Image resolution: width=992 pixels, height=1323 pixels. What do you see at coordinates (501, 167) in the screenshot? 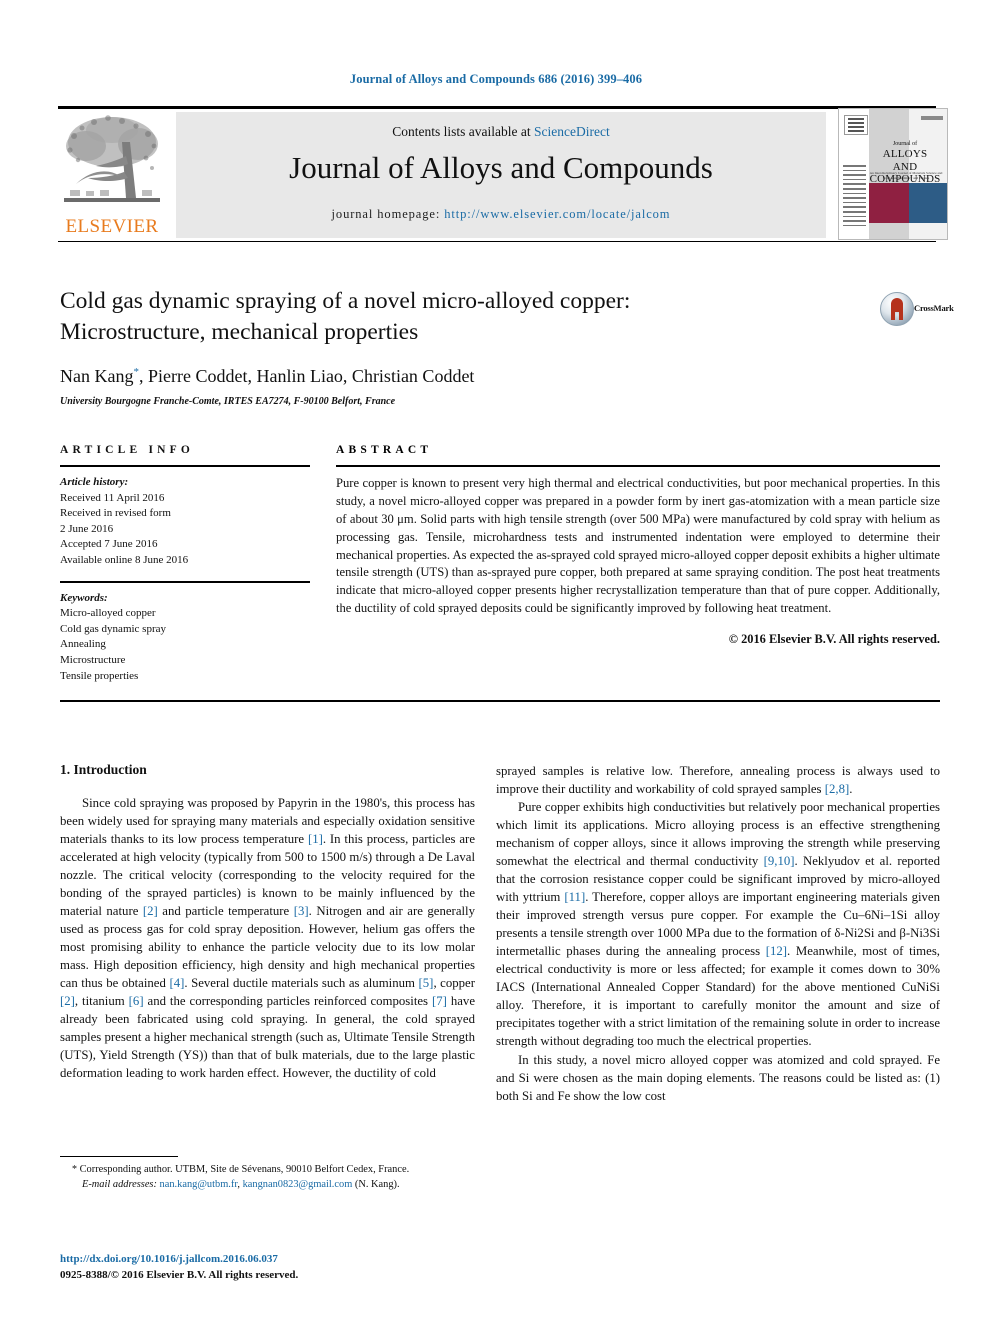
I see `journal-title: Journal of Alloys and Compounds` at bounding box center [501, 167].